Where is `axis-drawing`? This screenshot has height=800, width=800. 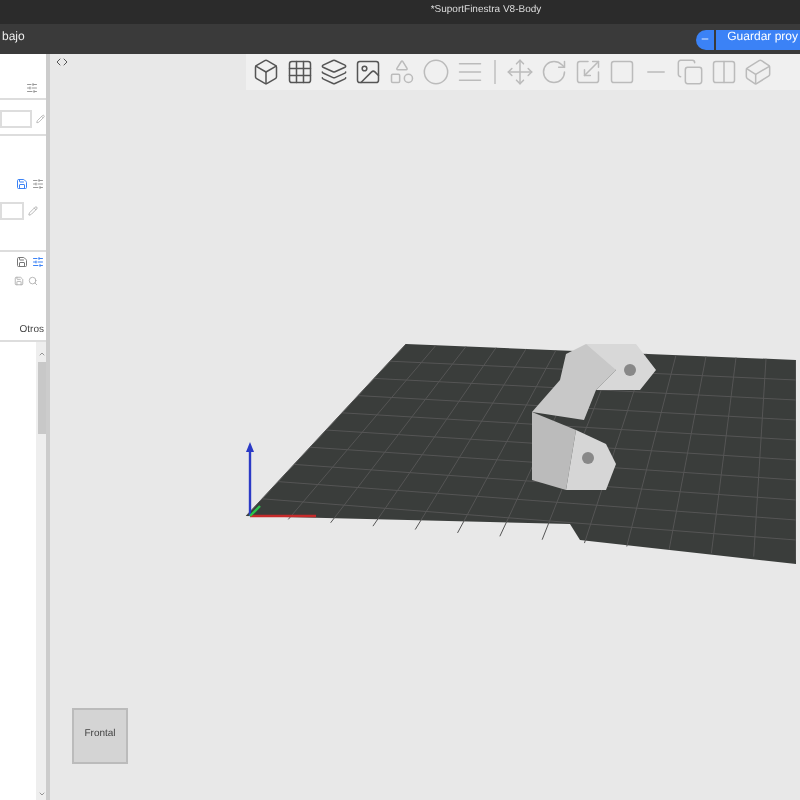
axis-drawing is located at coordinates (281, 480).